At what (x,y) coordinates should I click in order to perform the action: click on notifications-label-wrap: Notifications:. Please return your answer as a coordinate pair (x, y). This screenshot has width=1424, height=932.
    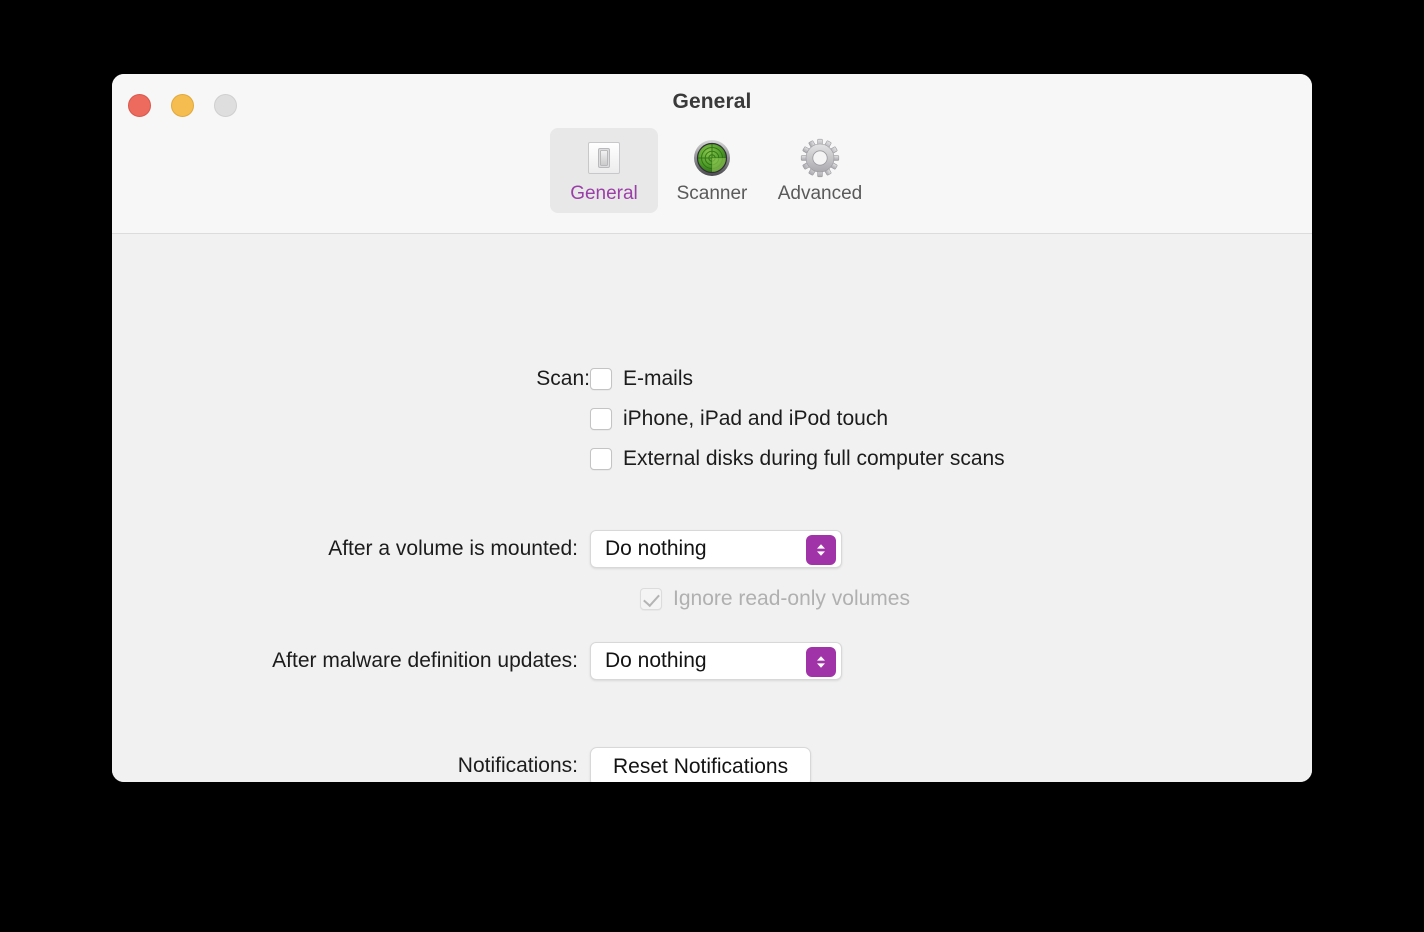
    Looking at the image, I should click on (345, 766).